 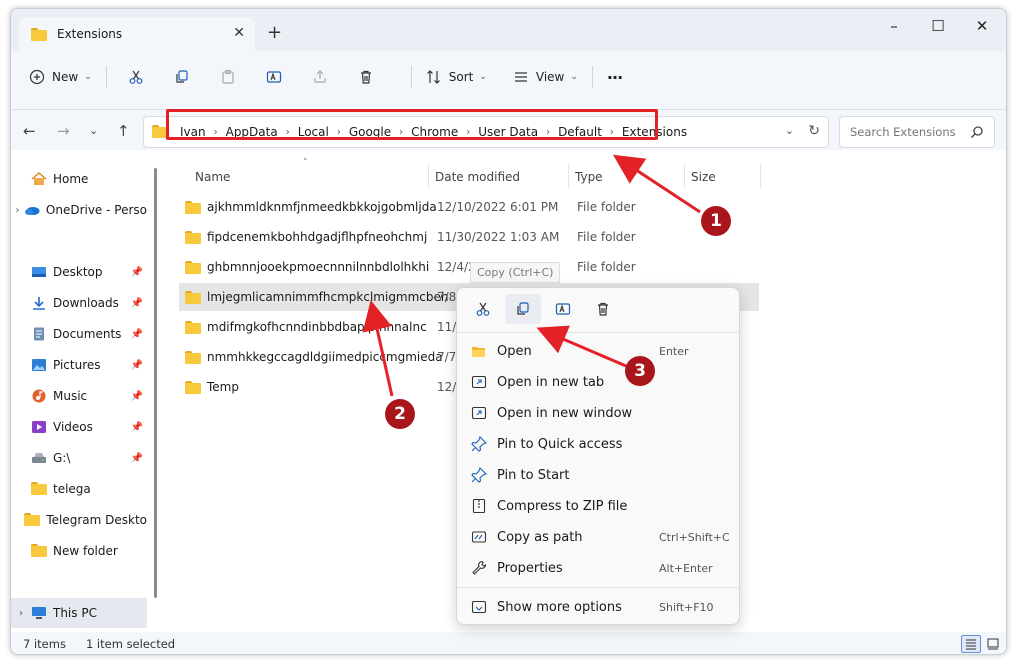 What do you see at coordinates (598, 332) in the screenshot?
I see `menu-divider` at bounding box center [598, 332].